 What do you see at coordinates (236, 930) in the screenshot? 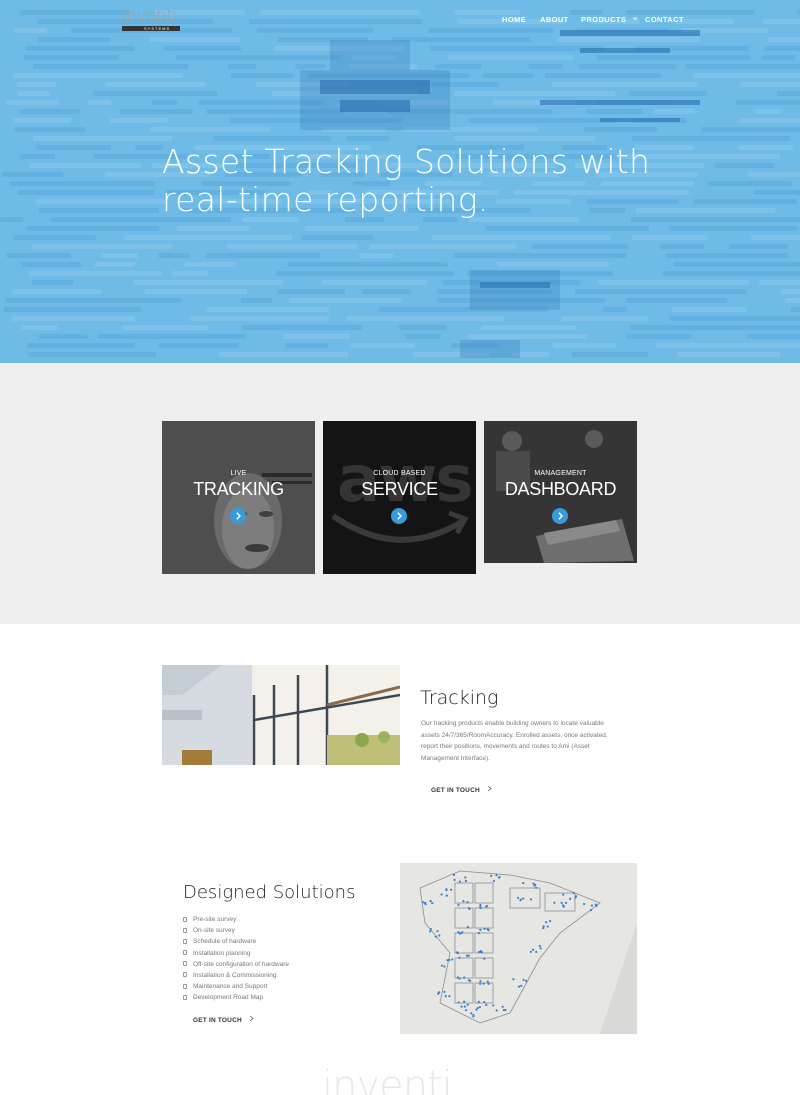
I see `list-item: On-site survey` at bounding box center [236, 930].